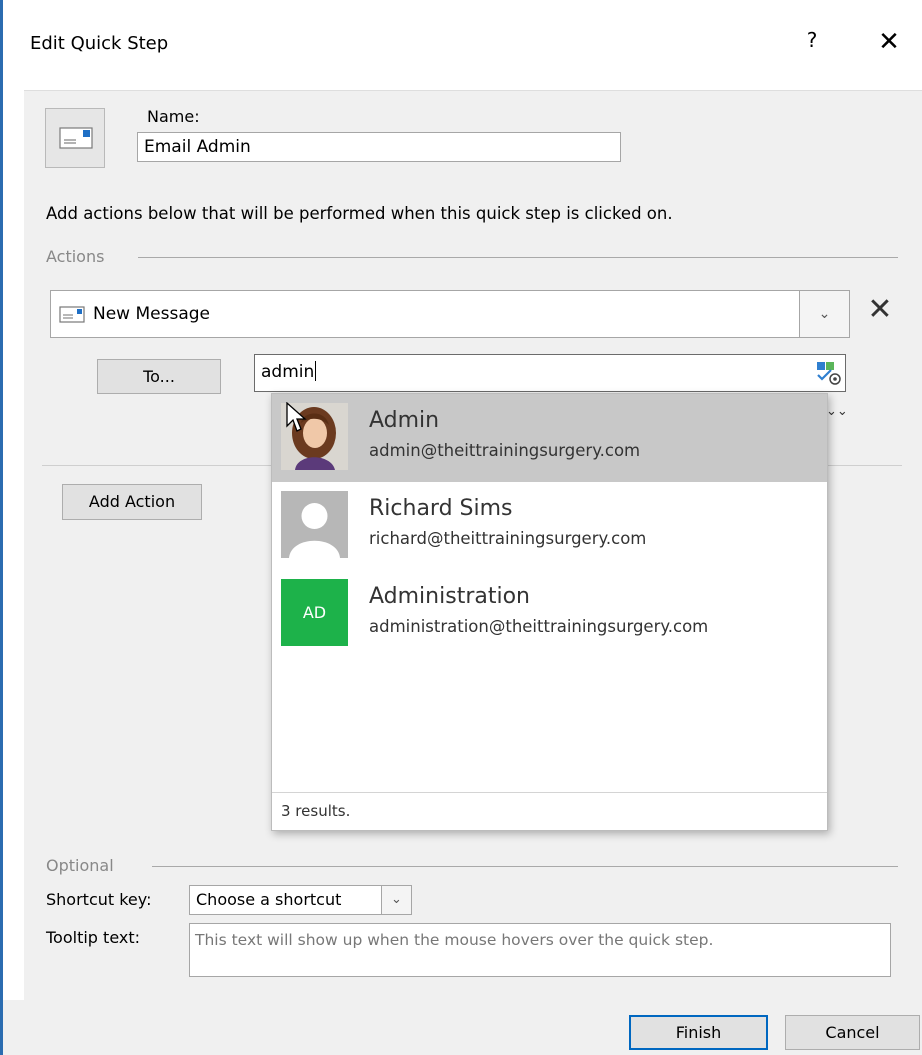 The height and width of the screenshot is (1055, 922). I want to click on contact-email: administration@theittrainingsurgery.com, so click(539, 626).